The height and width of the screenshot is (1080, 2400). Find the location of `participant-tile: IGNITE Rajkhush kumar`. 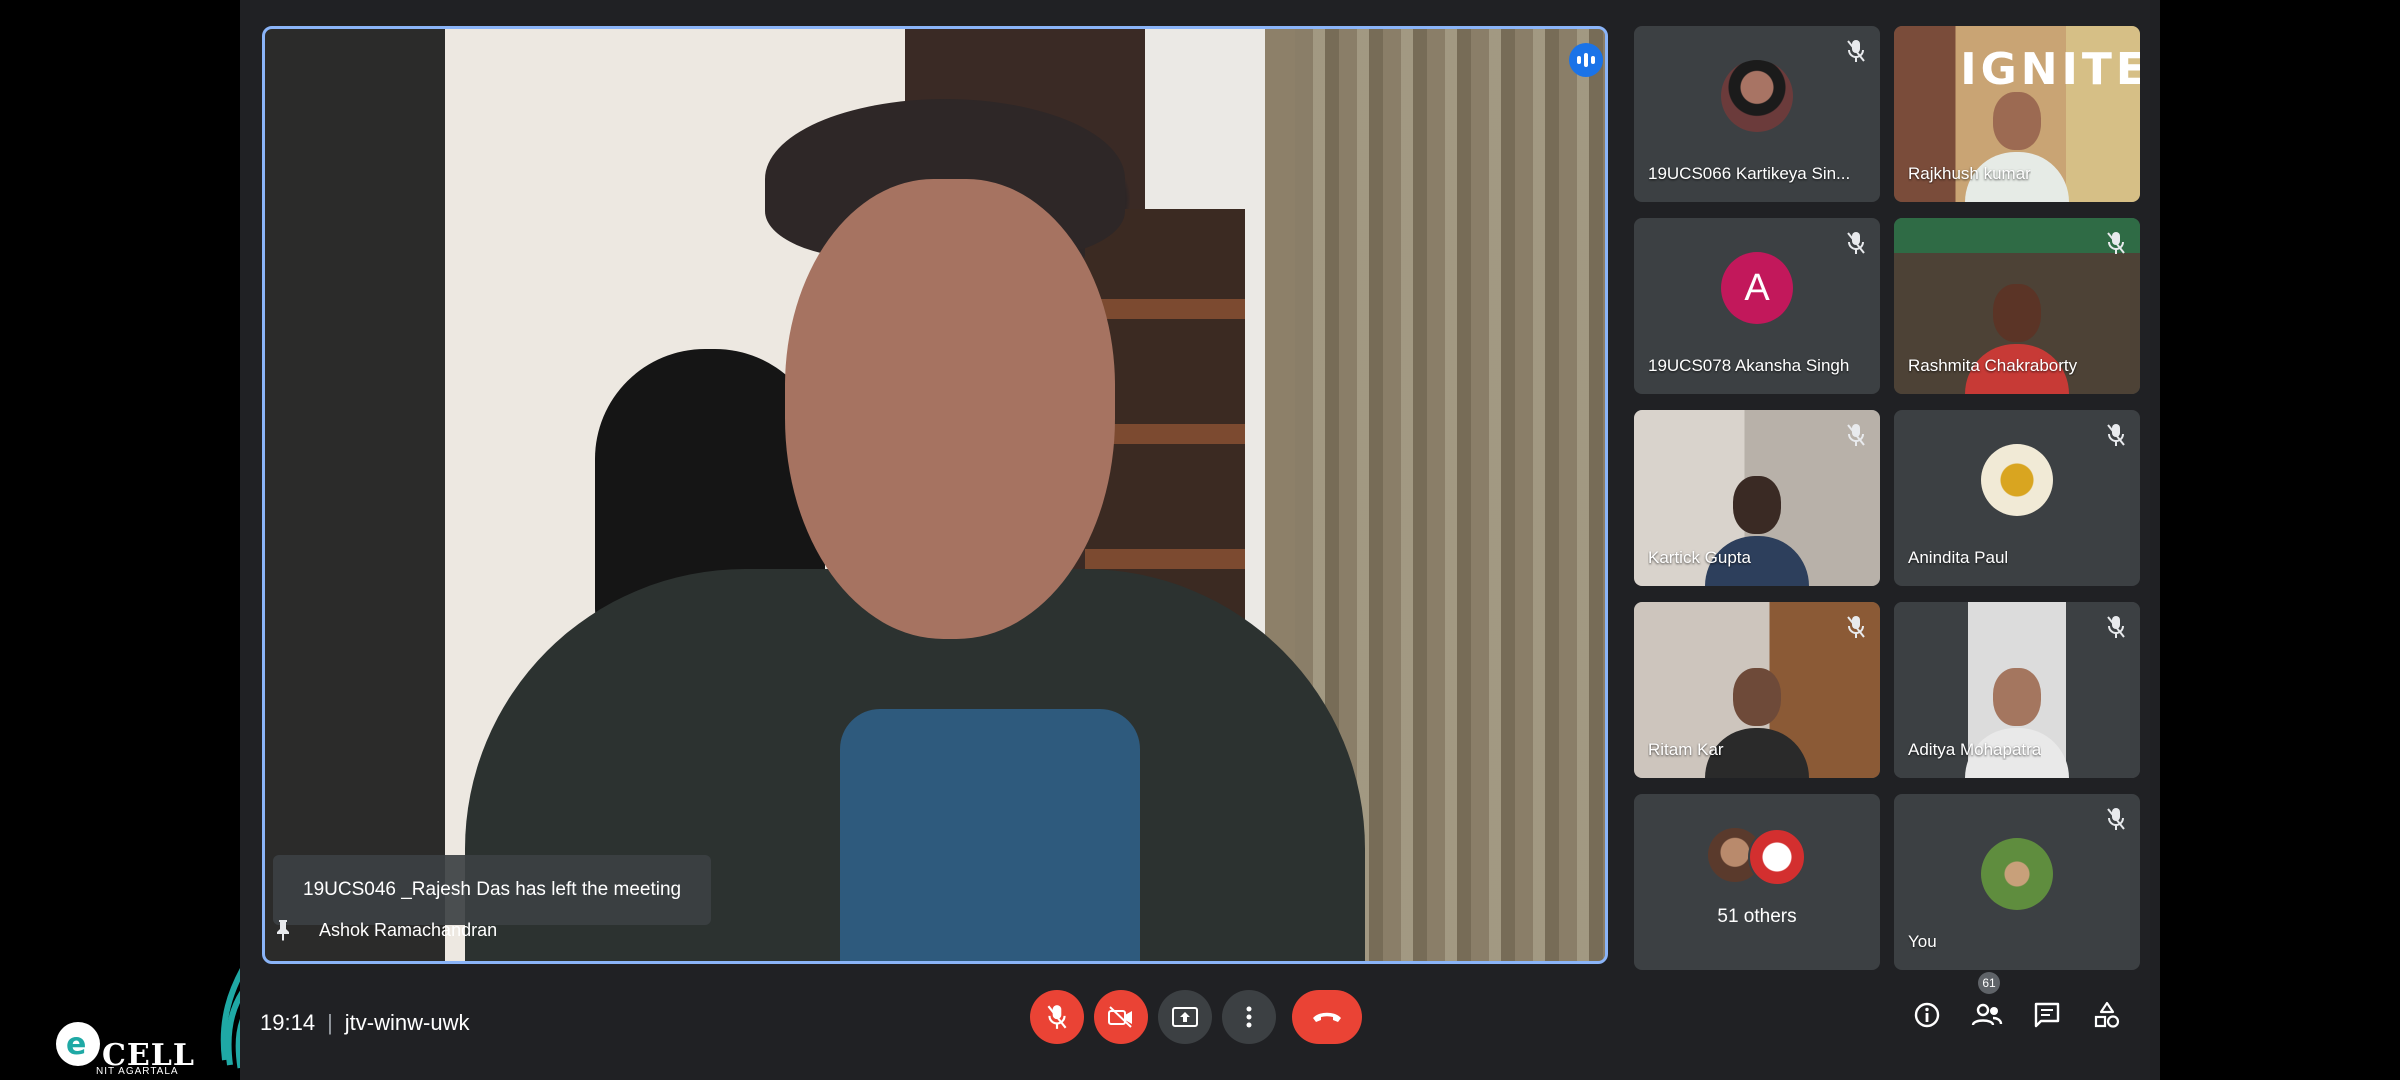

participant-tile: IGNITE Rajkhush kumar is located at coordinates (2017, 114).